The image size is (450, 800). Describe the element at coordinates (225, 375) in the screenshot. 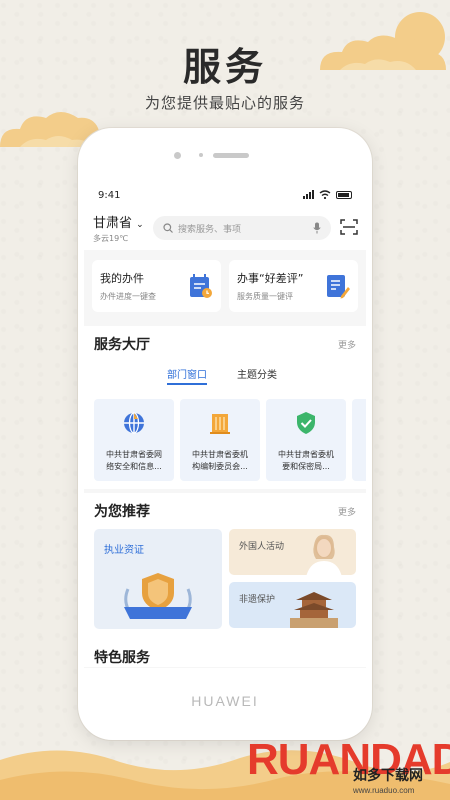

I see `service-hall-tabs: 部门窗口 主题分类` at that location.